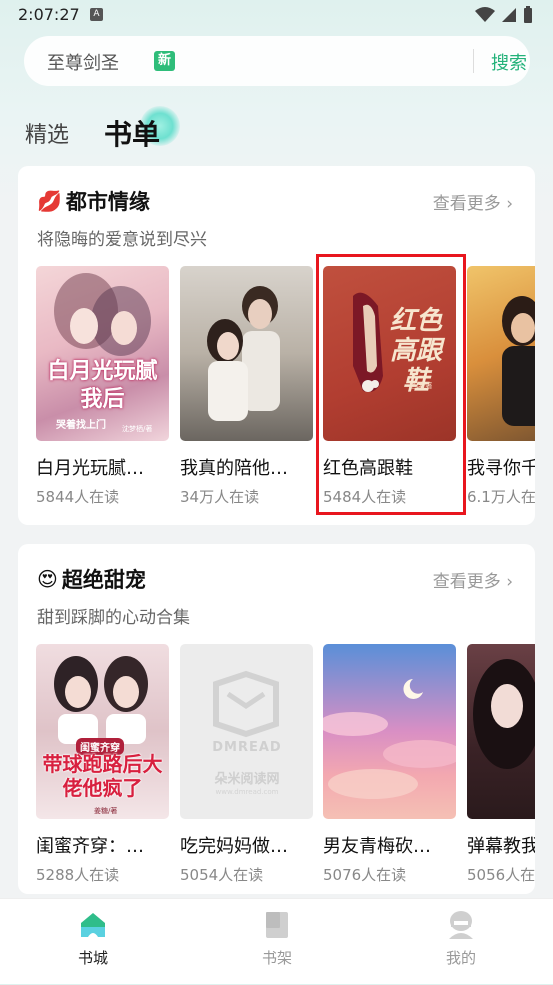  What do you see at coordinates (49, 14) in the screenshot?
I see `status-time: 2:07:27` at bounding box center [49, 14].